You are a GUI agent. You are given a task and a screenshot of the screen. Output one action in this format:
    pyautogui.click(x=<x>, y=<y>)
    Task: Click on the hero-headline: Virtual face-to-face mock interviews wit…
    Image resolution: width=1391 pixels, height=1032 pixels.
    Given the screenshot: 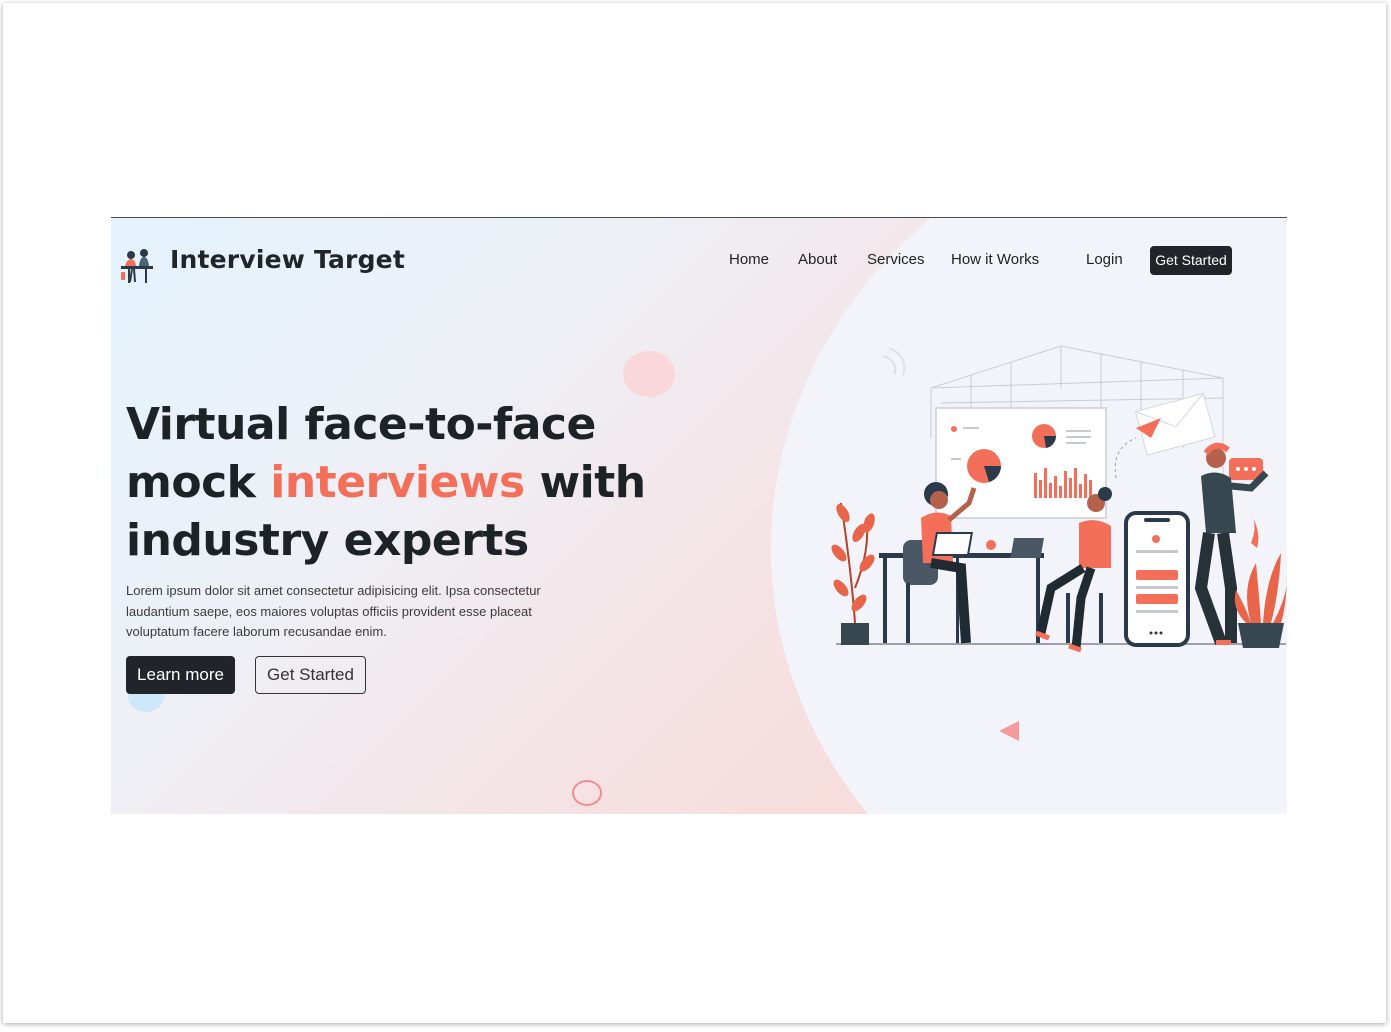 What is the action you would take?
    pyautogui.click(x=406, y=483)
    